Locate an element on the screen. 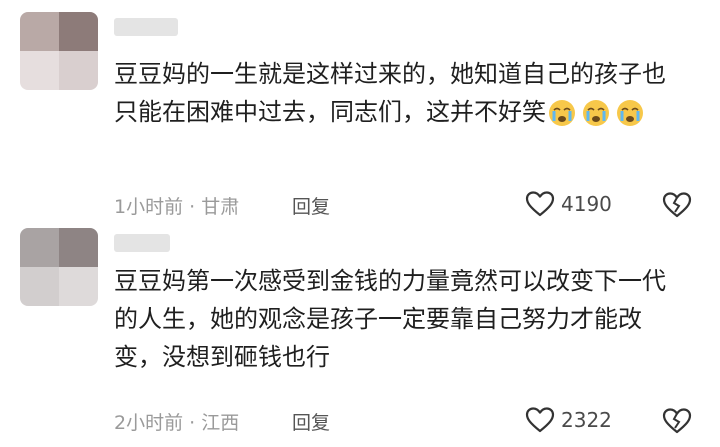 Image resolution: width=720 pixels, height=447 pixels. comment-location: 甘肃 is located at coordinates (220, 207).